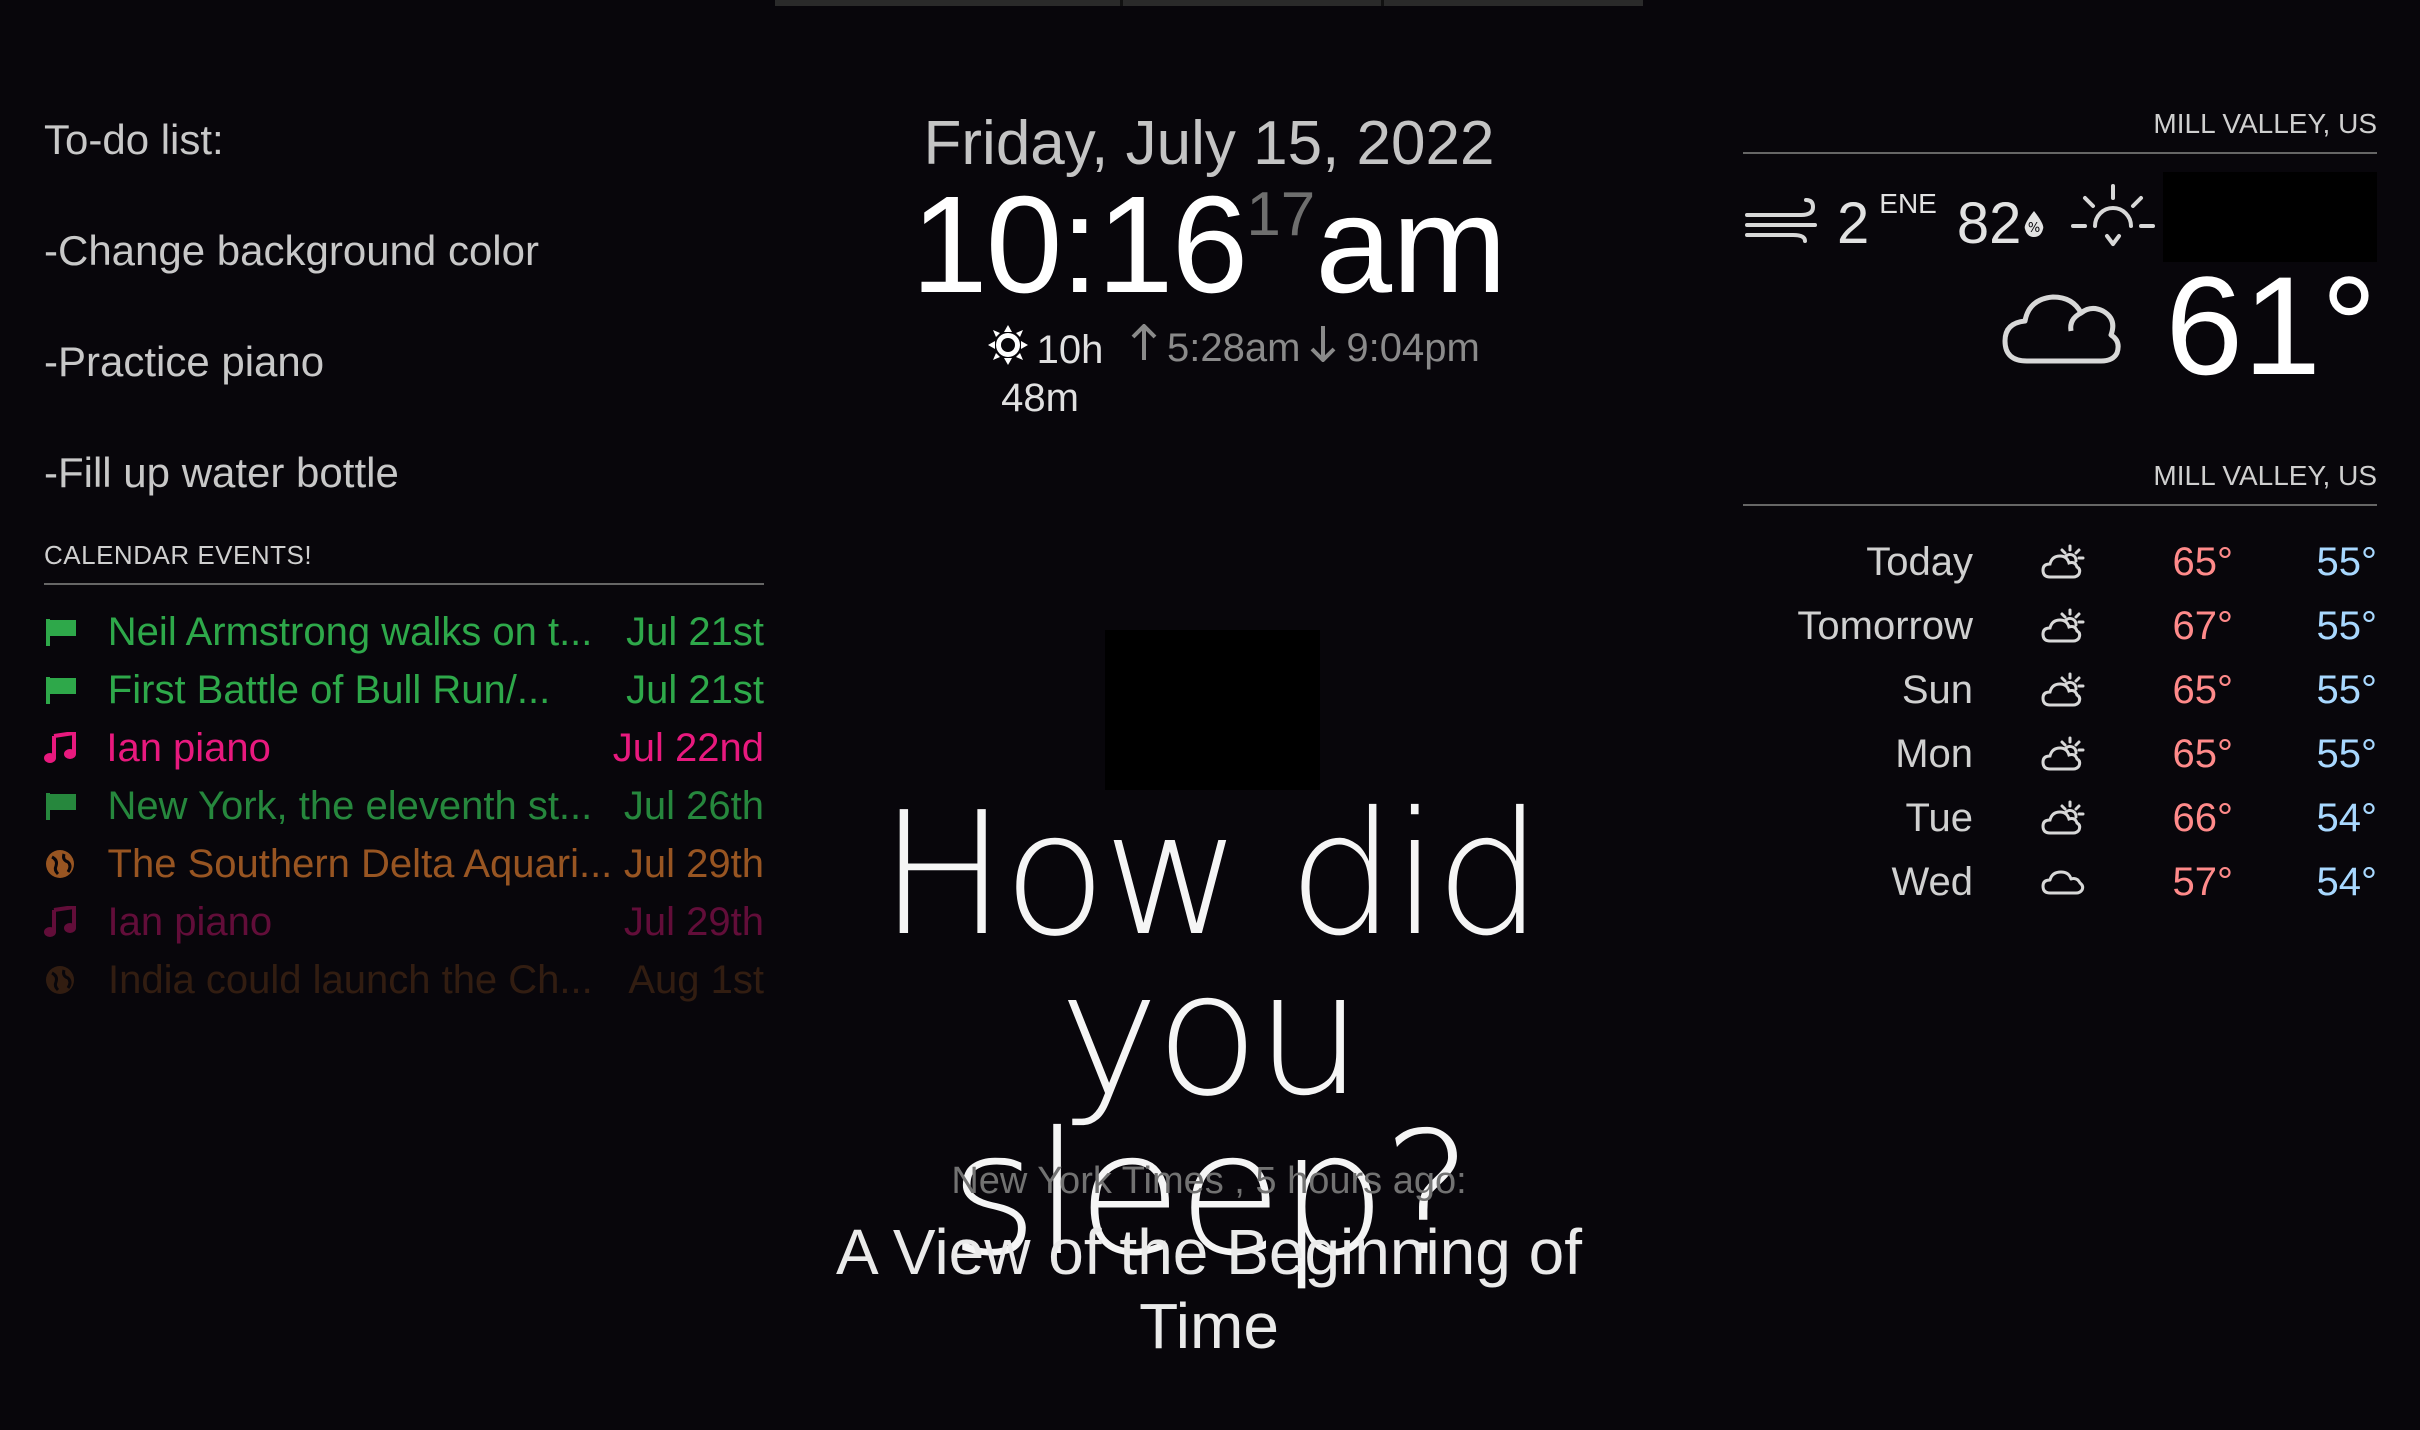 Image resolution: width=2420 pixels, height=1430 pixels. I want to click on forecast-day: Sun, so click(1937, 689).